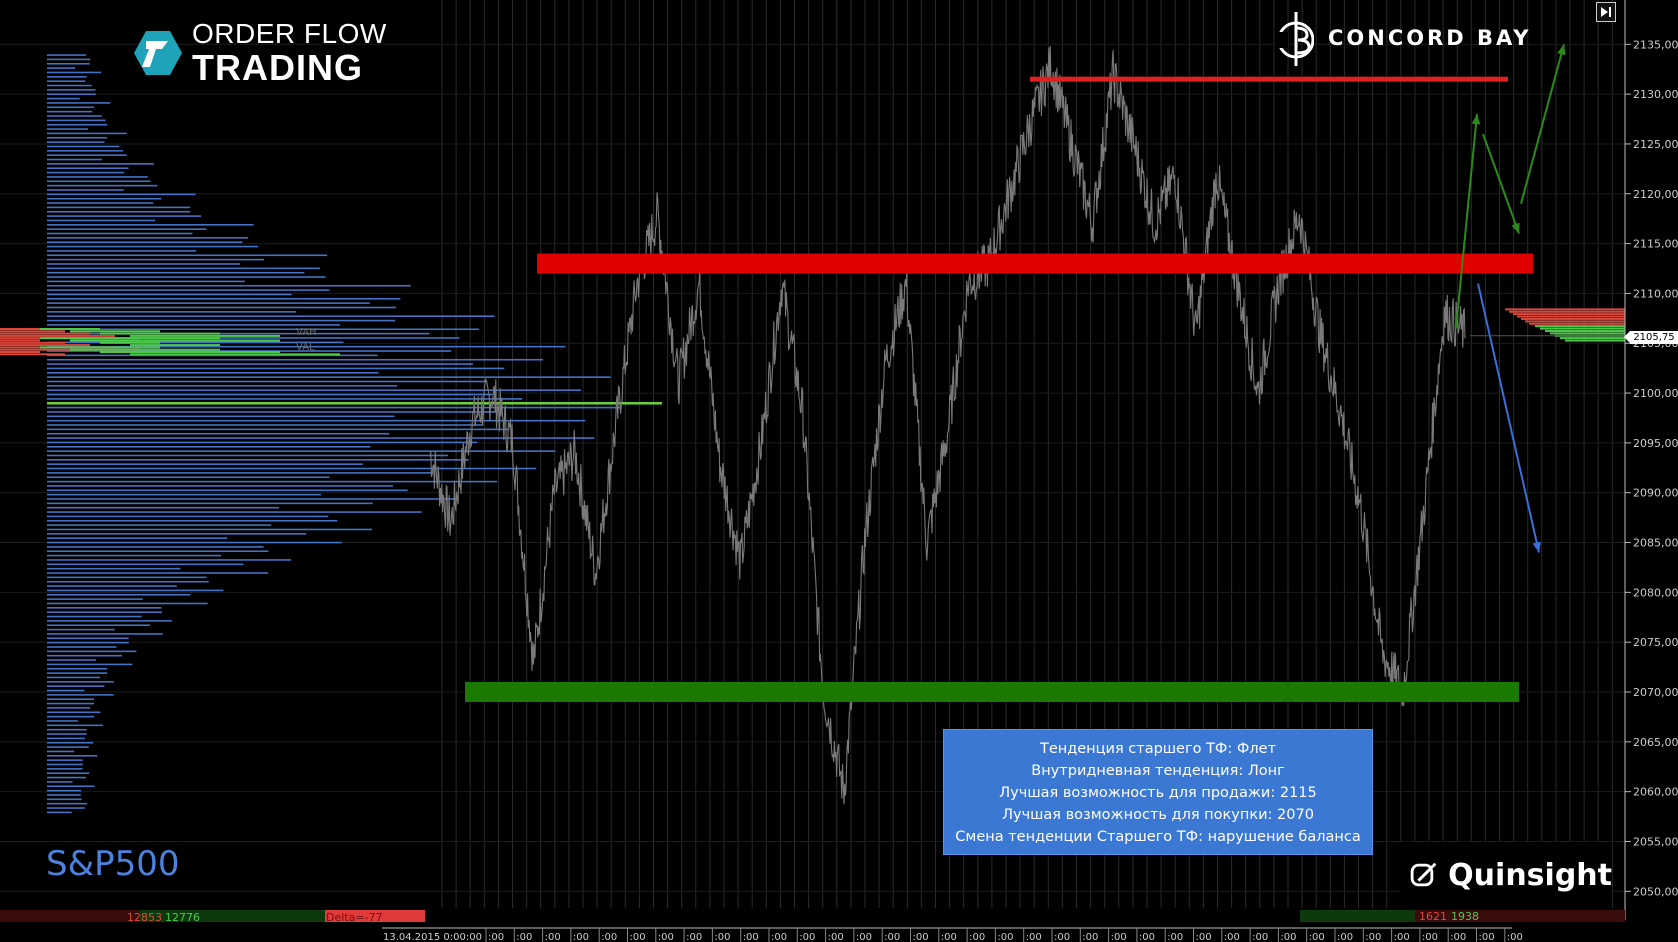 This screenshot has width=1678, height=942. I want to click on price-axis-label: 2120,00, so click(1655, 194).